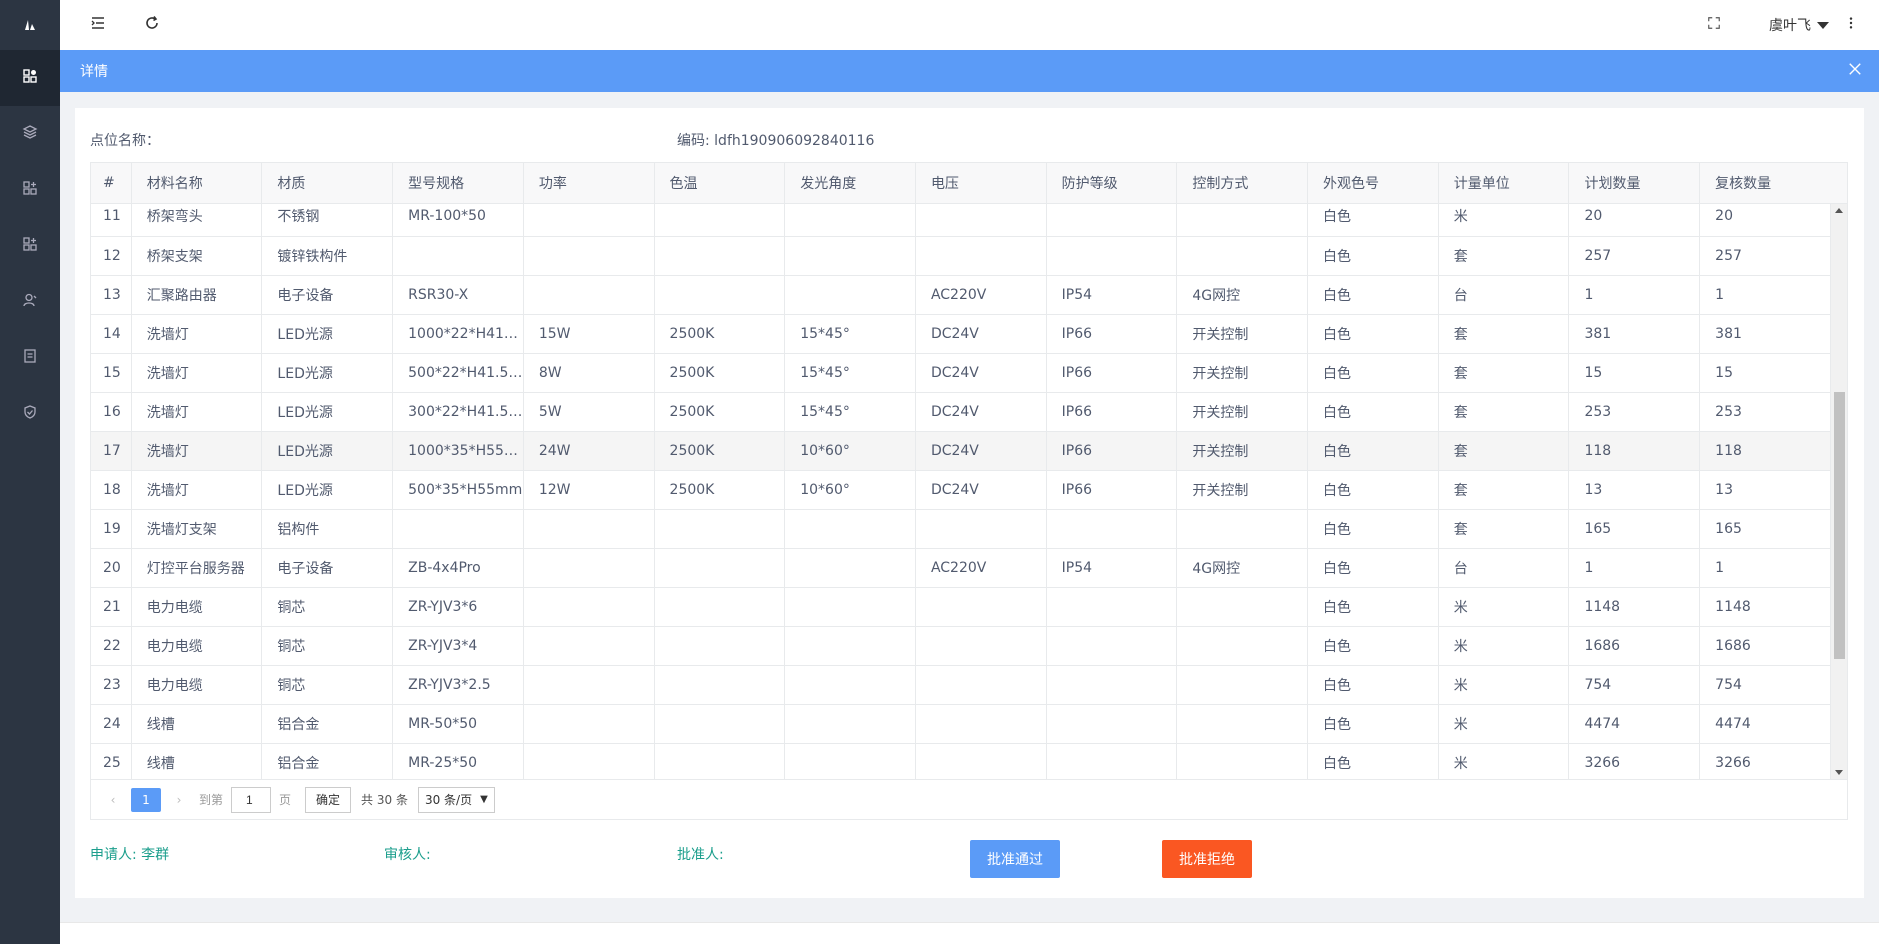 The width and height of the screenshot is (1879, 944). I want to click on scroll-up-icon, so click(1839, 210).